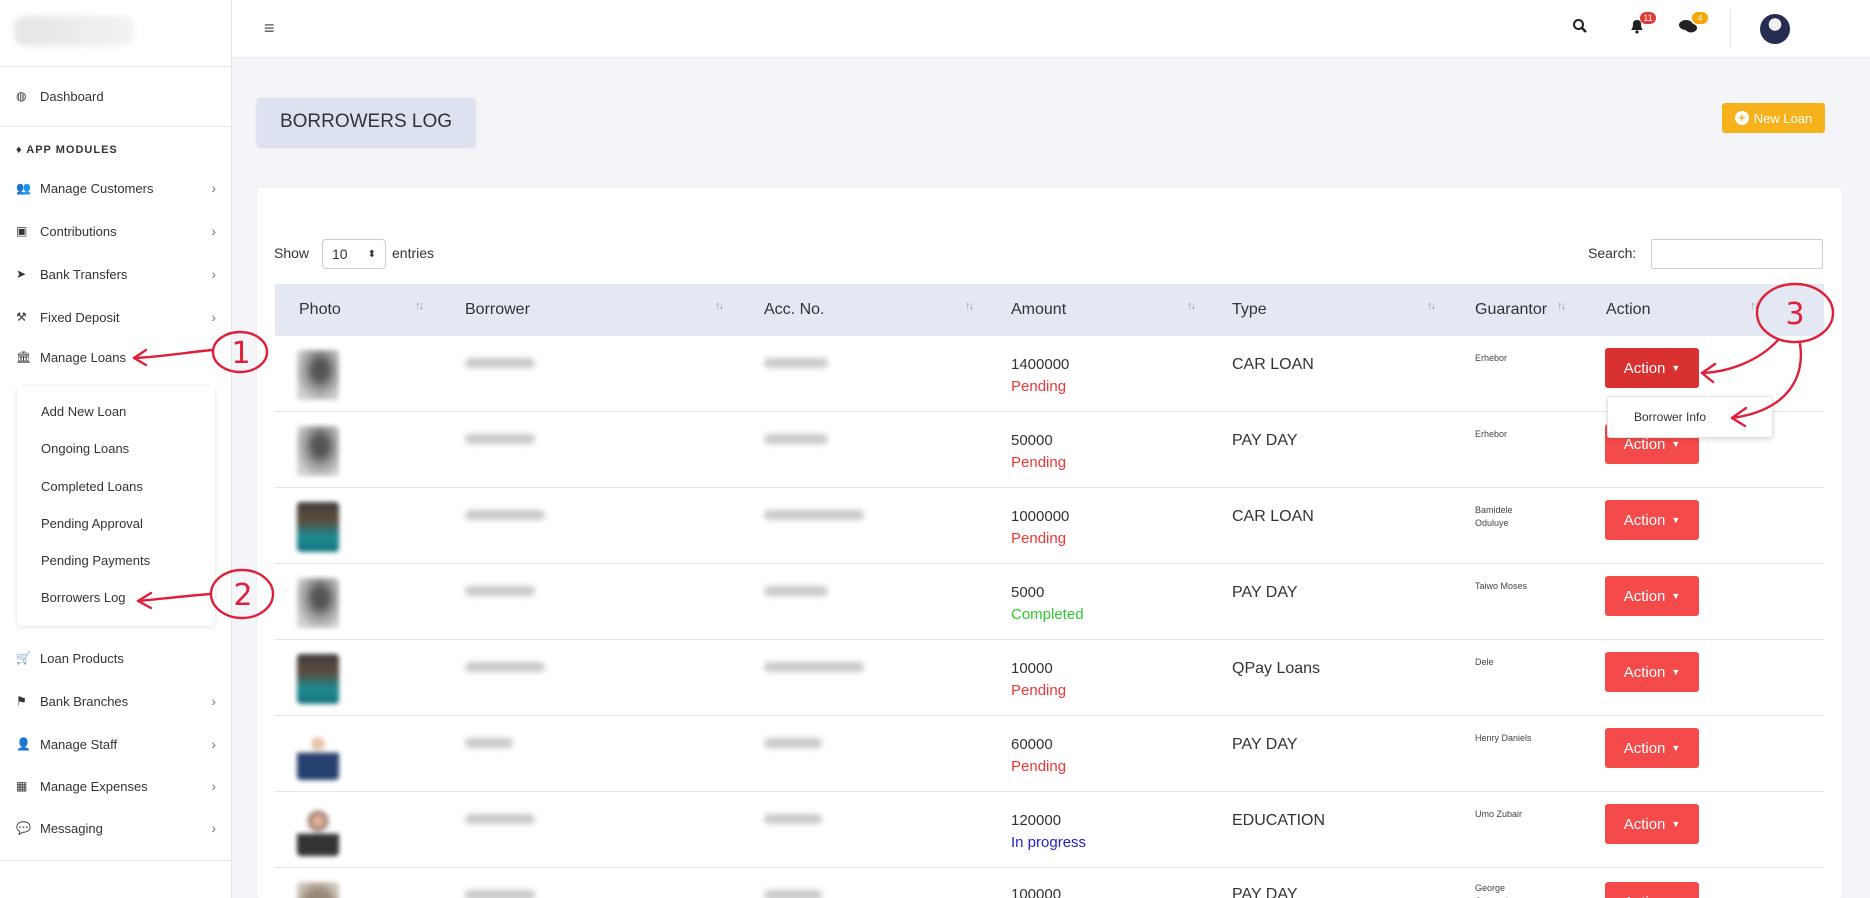  I want to click on hamburger-menu-icon: ≡, so click(269, 28).